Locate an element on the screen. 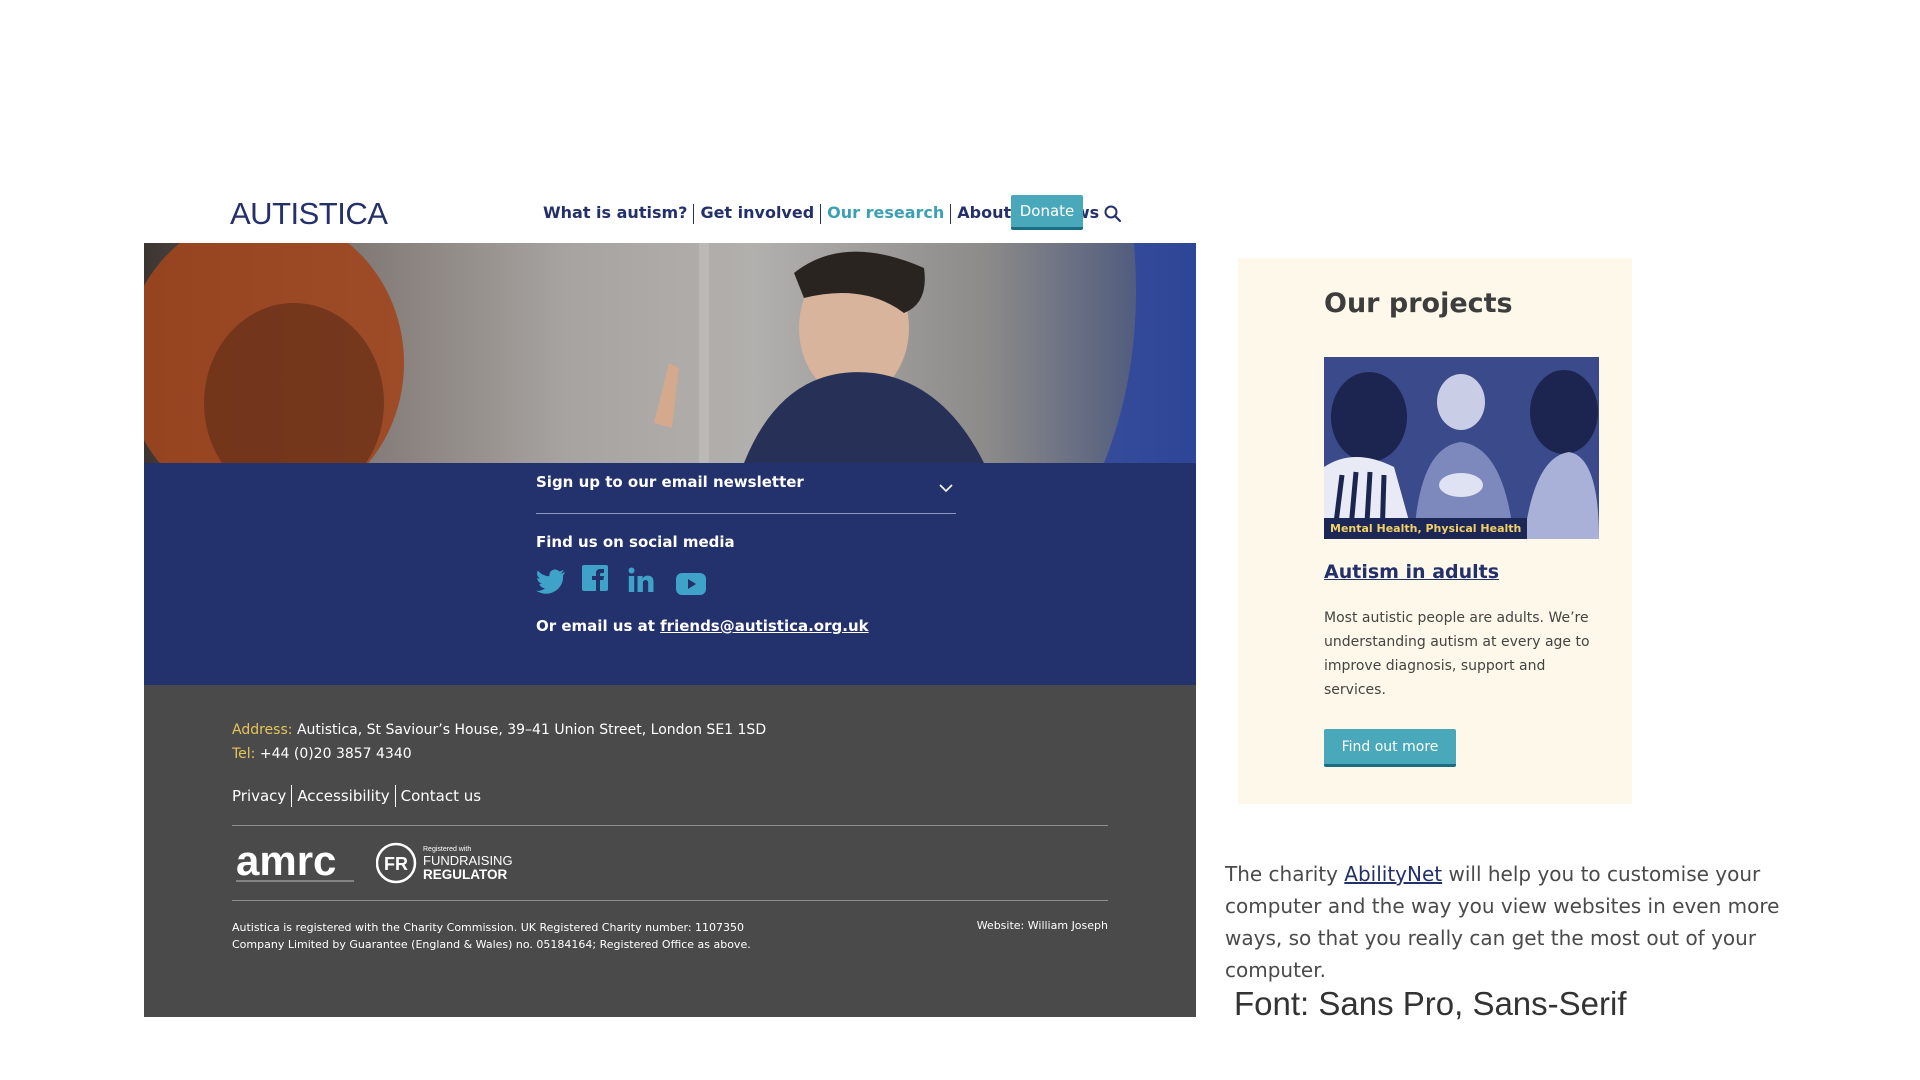 The image size is (1920, 1080). nav-item-get-involved: Get involved is located at coordinates (757, 212).